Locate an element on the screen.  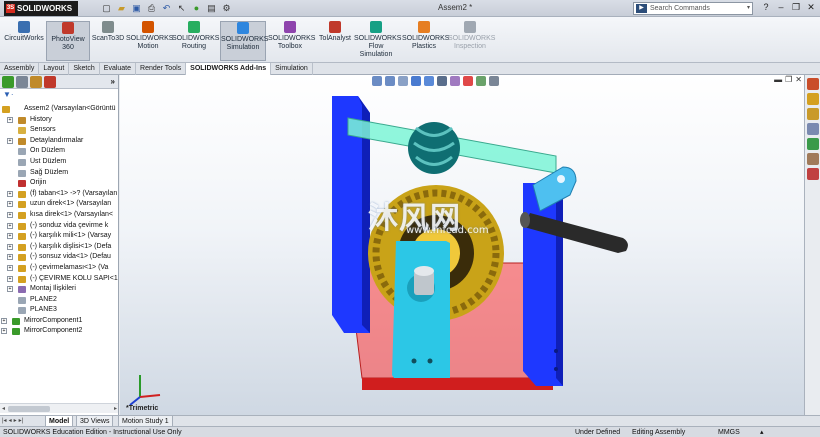
tree-item: + uzun direk<1> (Varsayılan is located at coordinates (59, 204).